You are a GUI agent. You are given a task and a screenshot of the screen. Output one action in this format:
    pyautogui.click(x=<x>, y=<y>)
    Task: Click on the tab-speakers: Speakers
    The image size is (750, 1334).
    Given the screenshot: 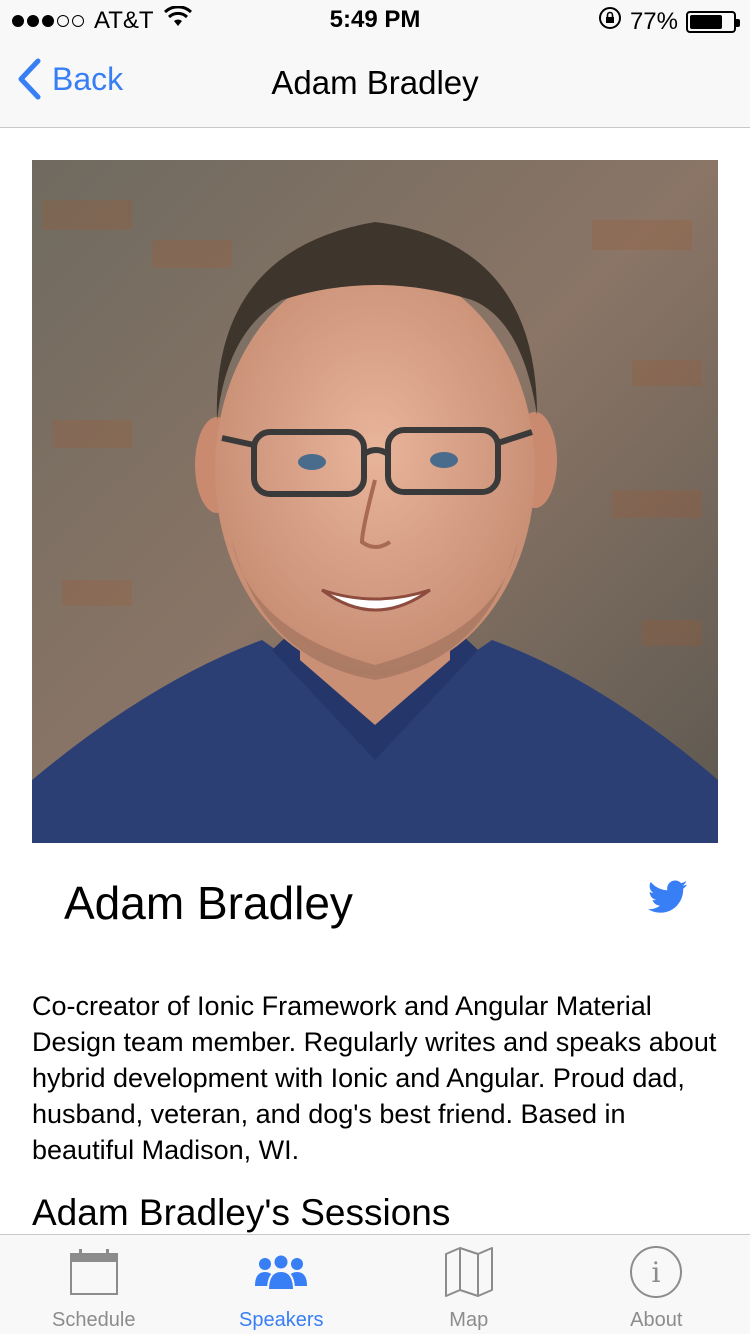 What is the action you would take?
    pyautogui.click(x=282, y=1284)
    